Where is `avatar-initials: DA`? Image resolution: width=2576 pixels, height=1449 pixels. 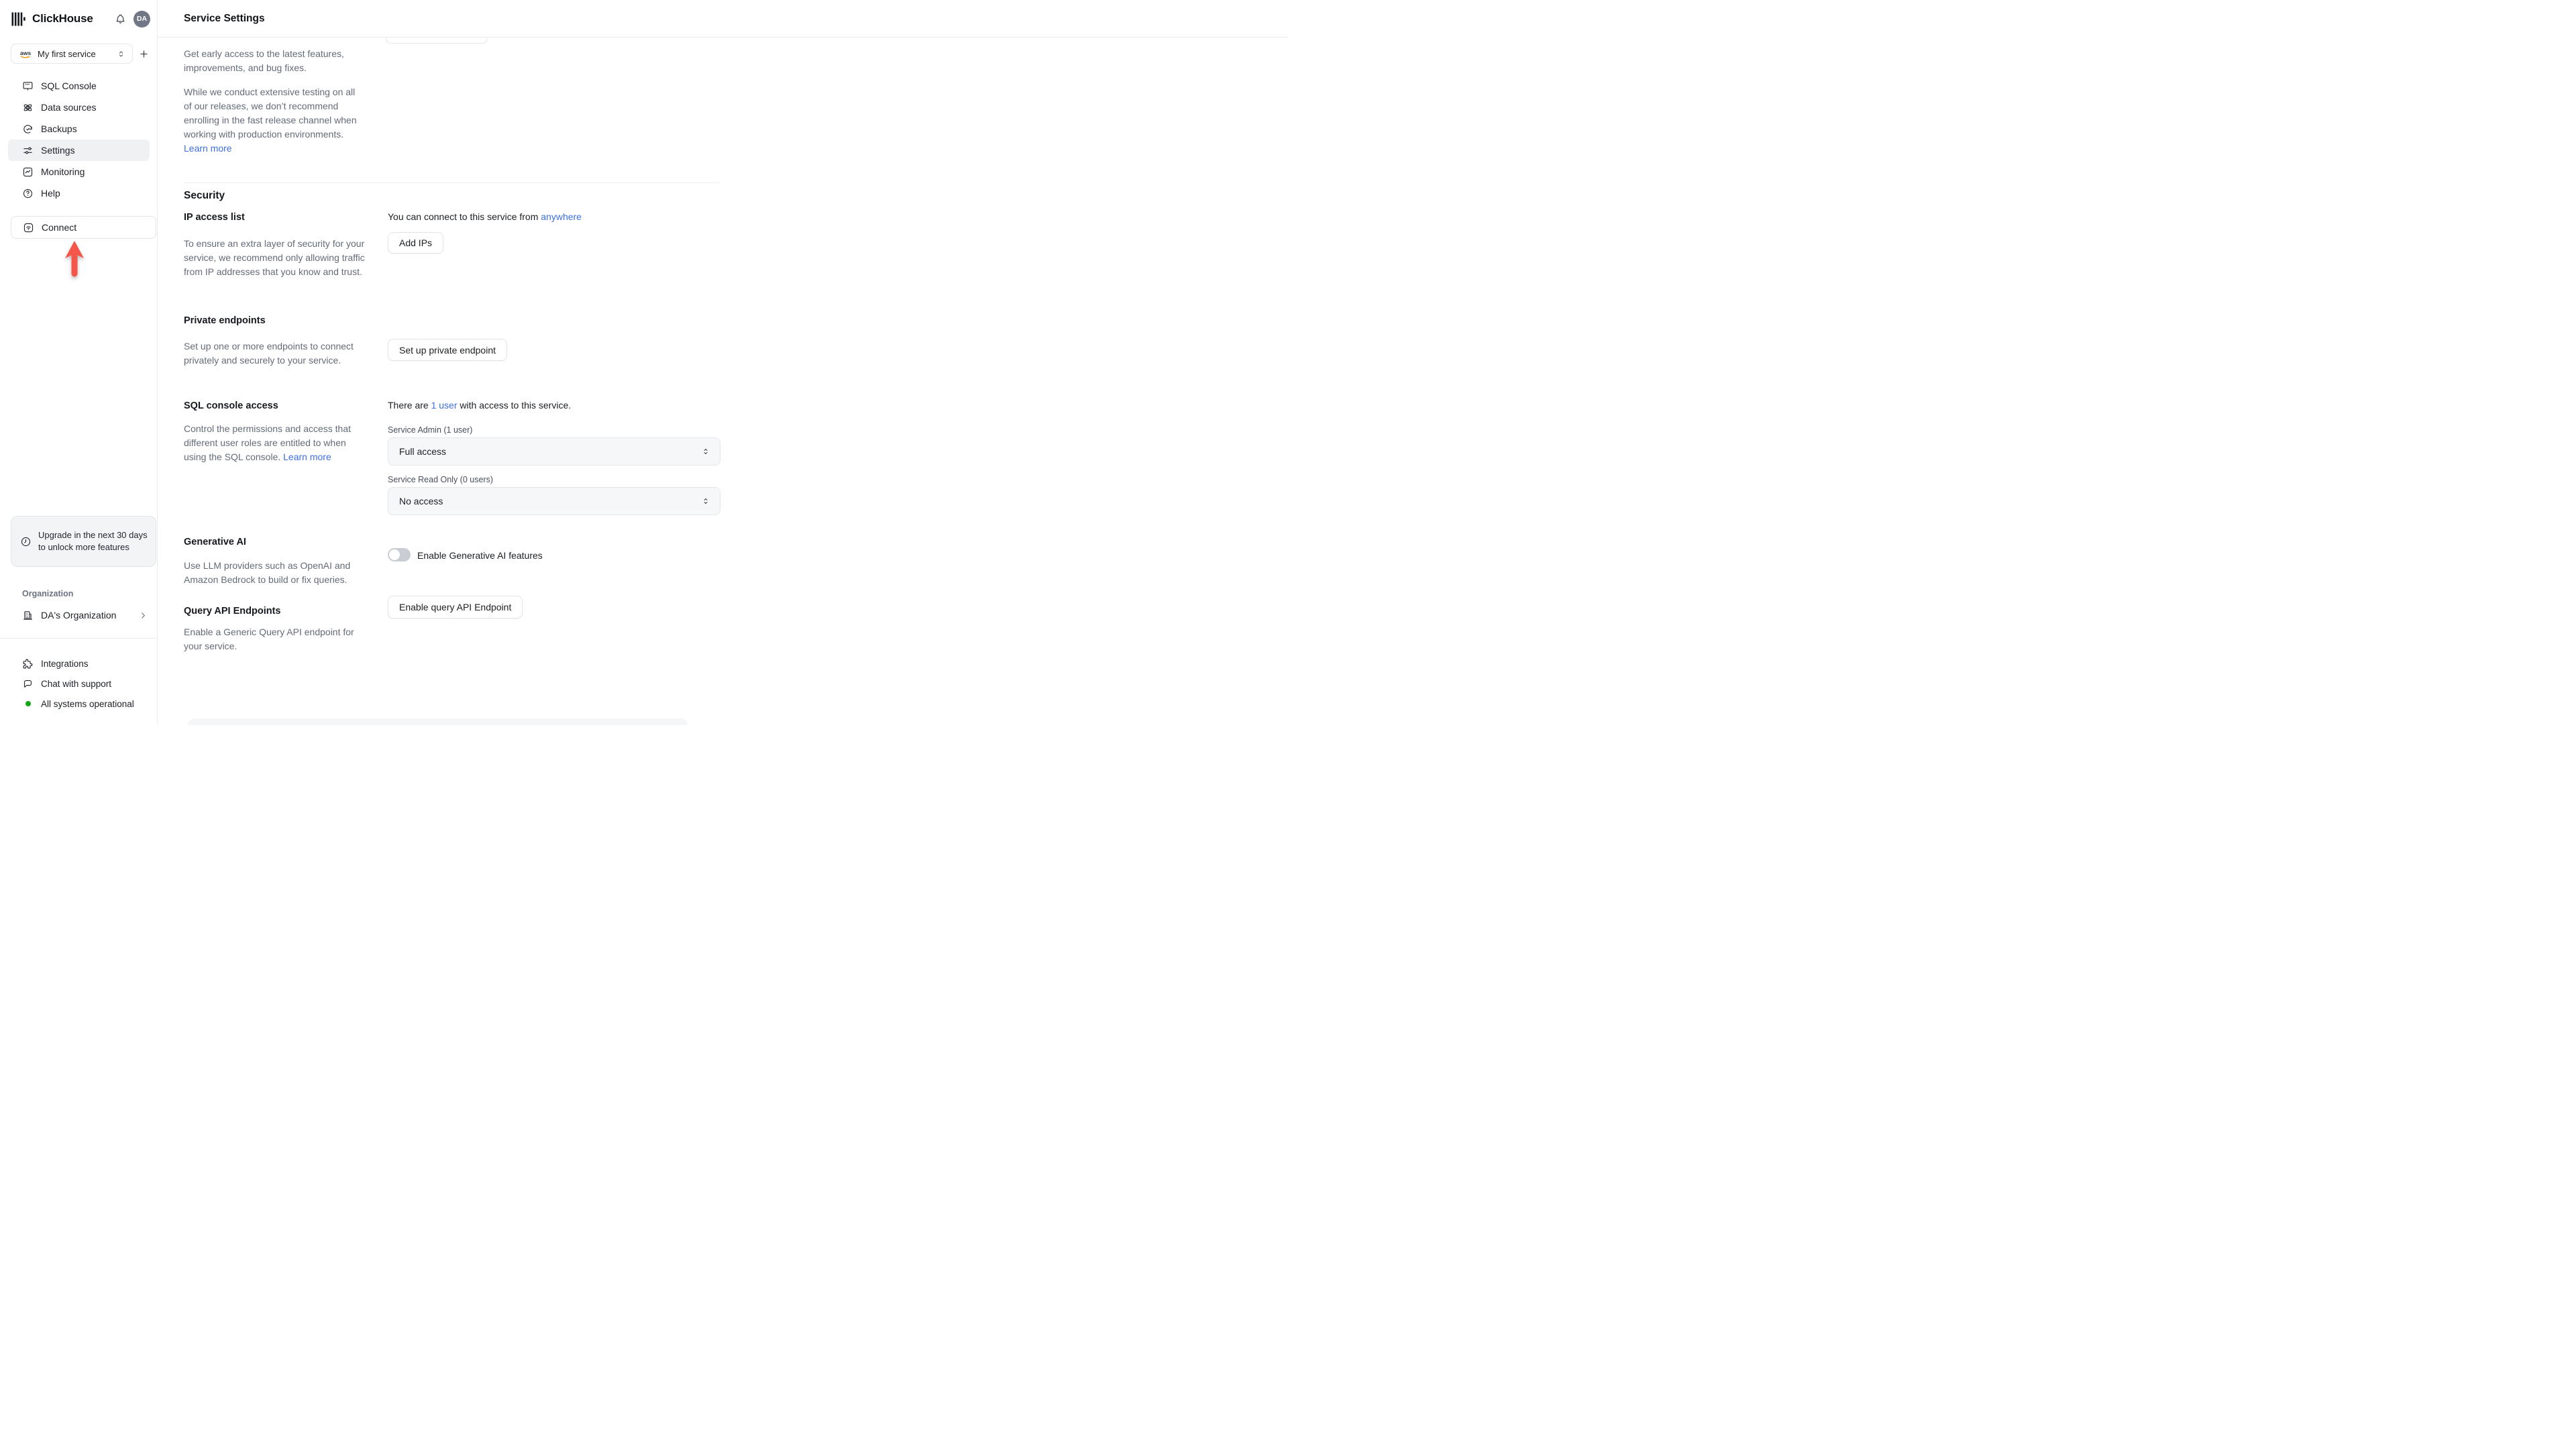 avatar-initials: DA is located at coordinates (142, 19).